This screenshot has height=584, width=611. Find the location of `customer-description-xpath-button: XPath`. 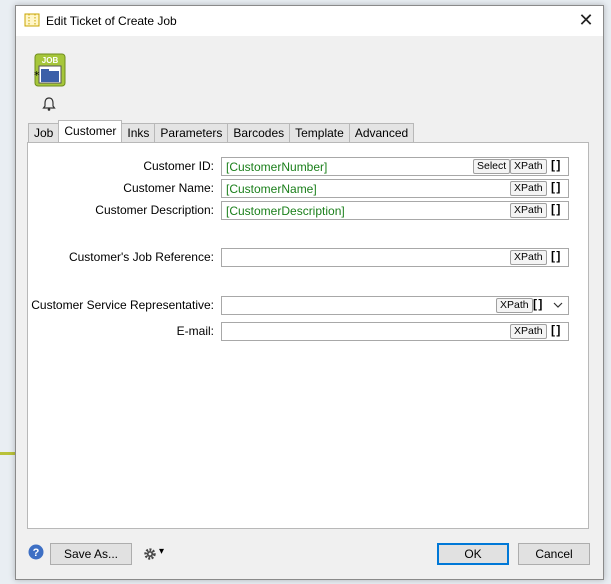

customer-description-xpath-button: XPath is located at coordinates (528, 210).